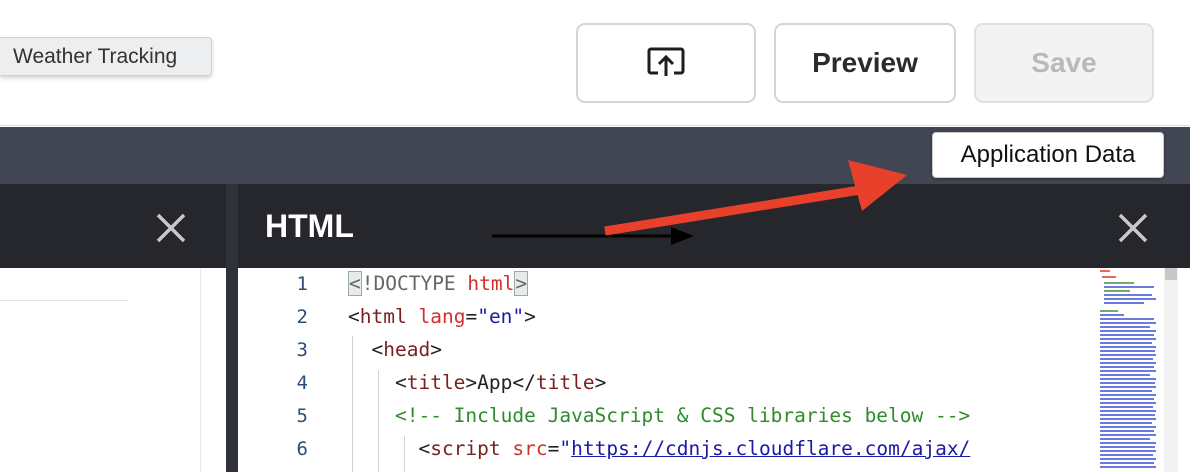 This screenshot has width=1190, height=472. I want to click on code-line: <!DOCTYPE html>, so click(438, 283).